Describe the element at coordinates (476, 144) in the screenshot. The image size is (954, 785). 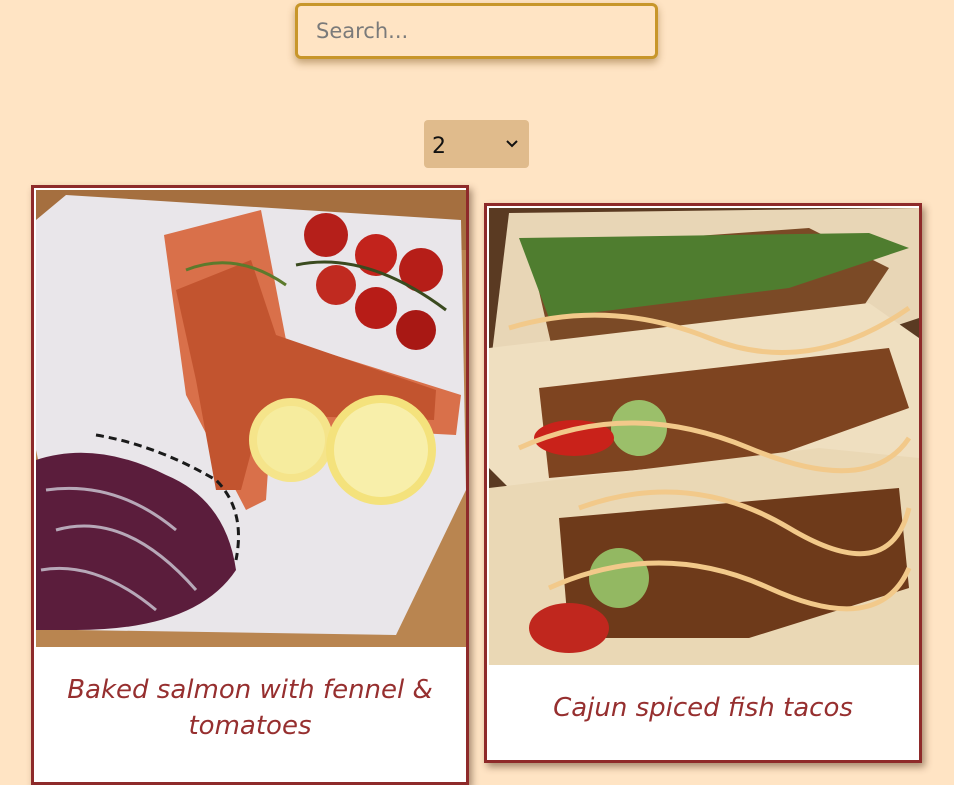
I see `per-page-select: 2` at that location.